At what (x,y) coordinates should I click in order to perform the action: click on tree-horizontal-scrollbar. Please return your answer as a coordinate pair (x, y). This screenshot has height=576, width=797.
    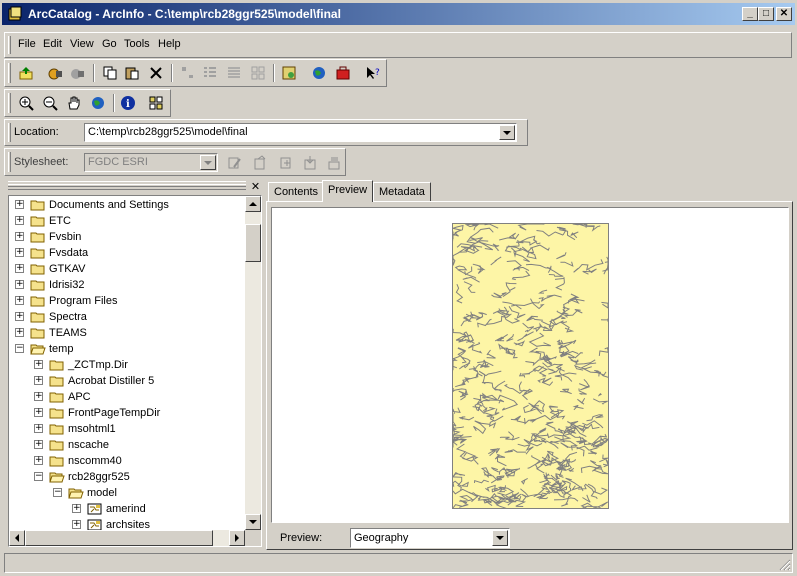
    Looking at the image, I should click on (127, 538).